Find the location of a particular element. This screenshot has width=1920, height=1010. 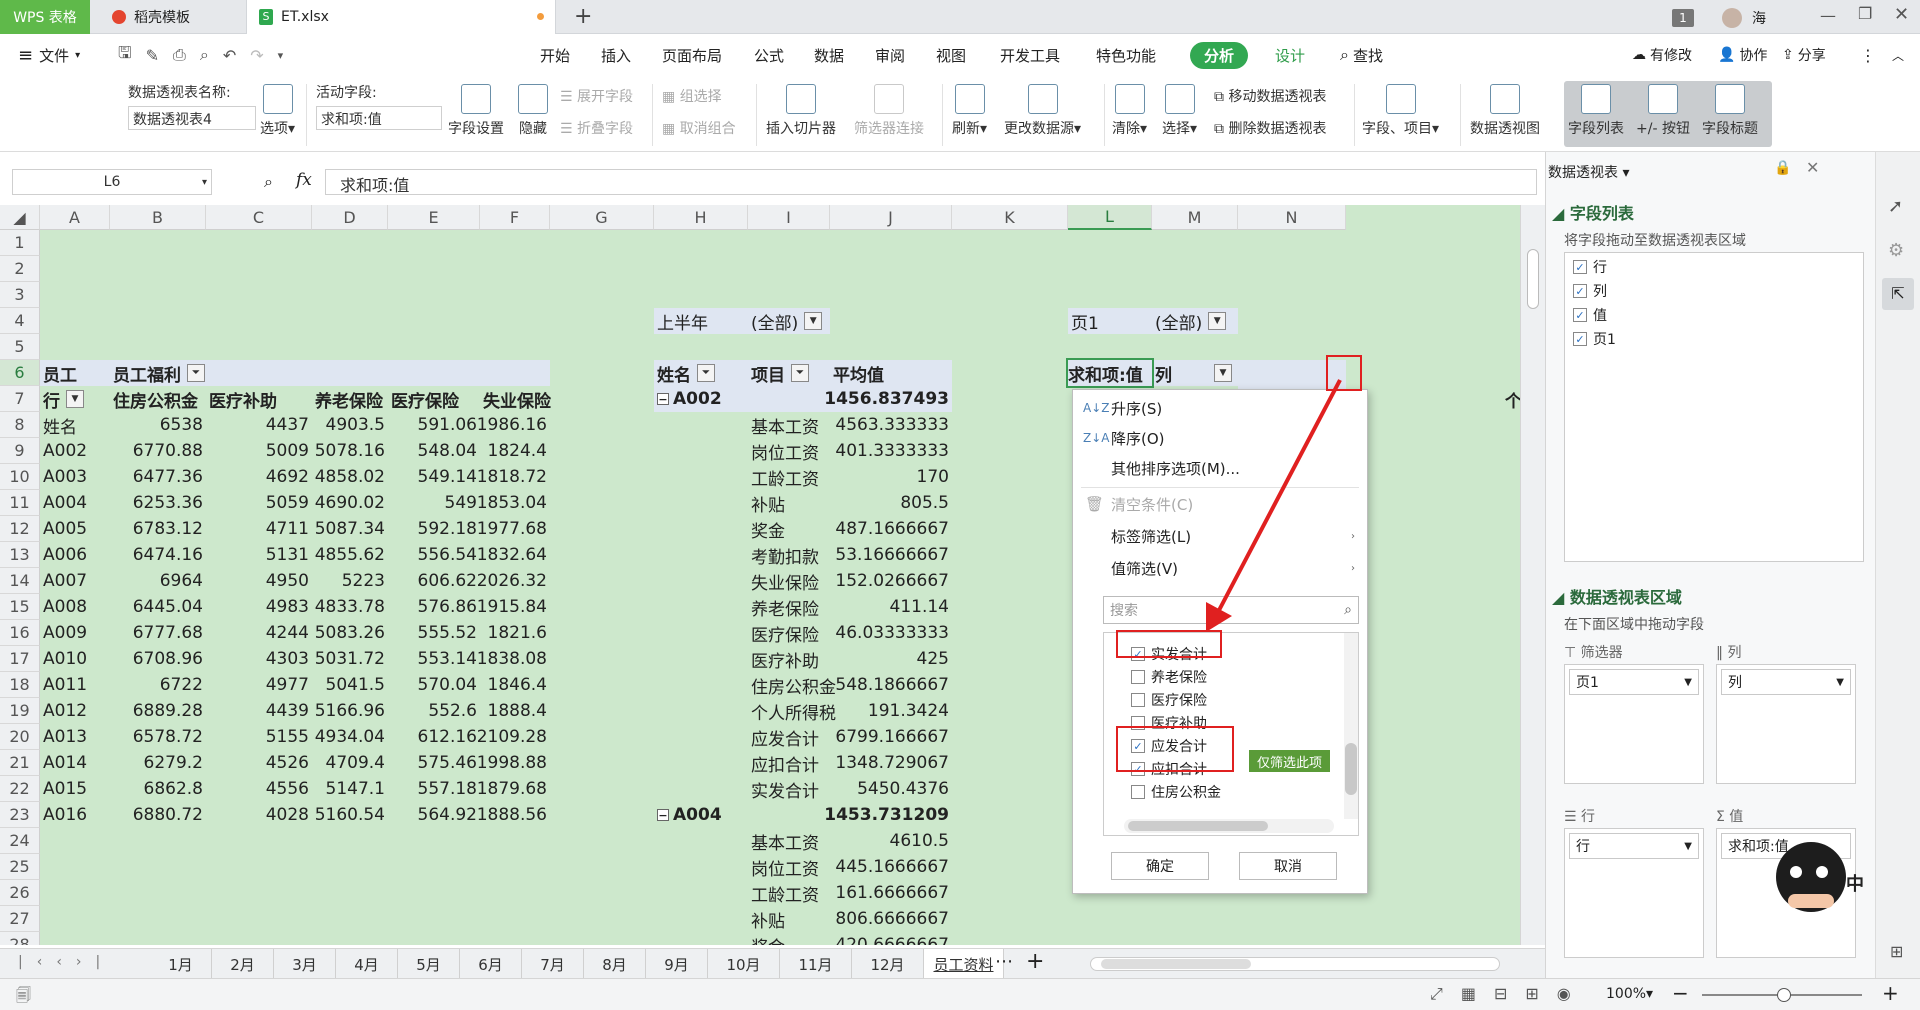

pivot1-cell: 555.52 is located at coordinates (434, 633).